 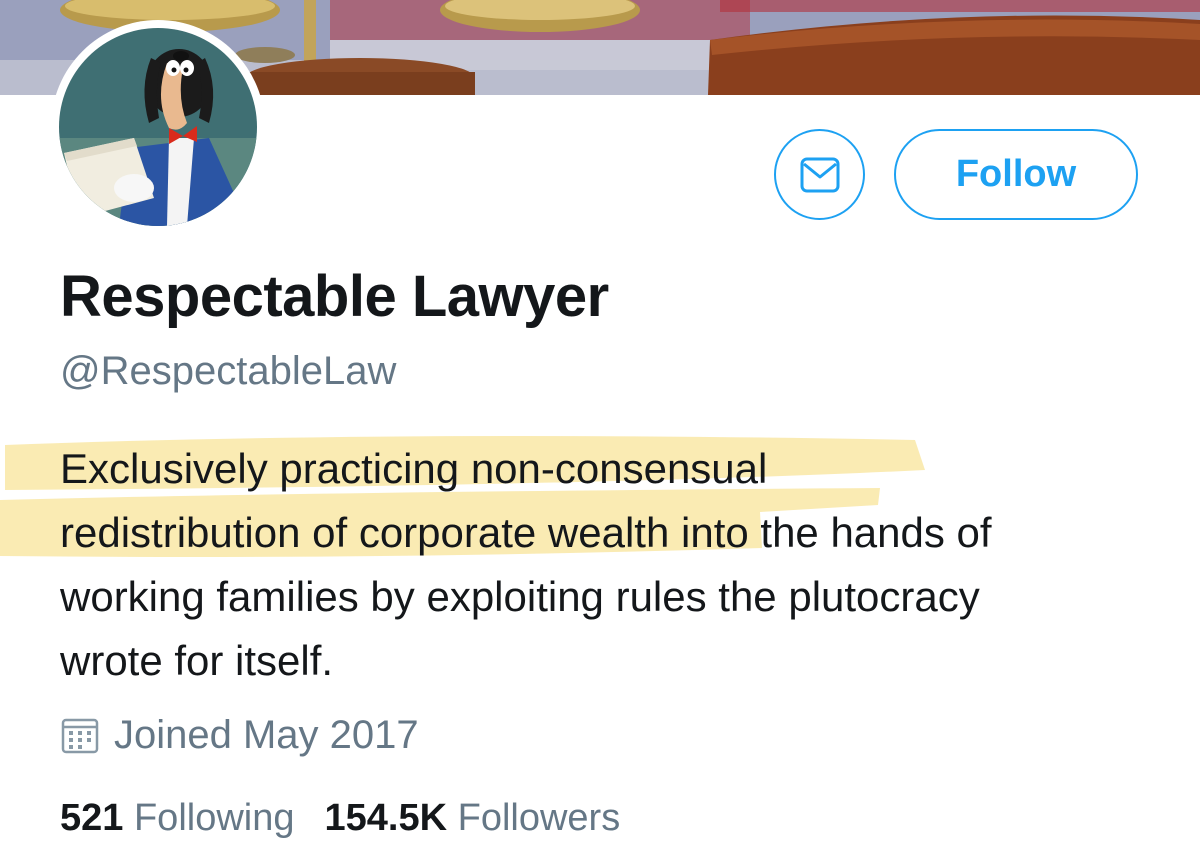 I want to click on following-link: 521 Following, so click(x=177, y=818).